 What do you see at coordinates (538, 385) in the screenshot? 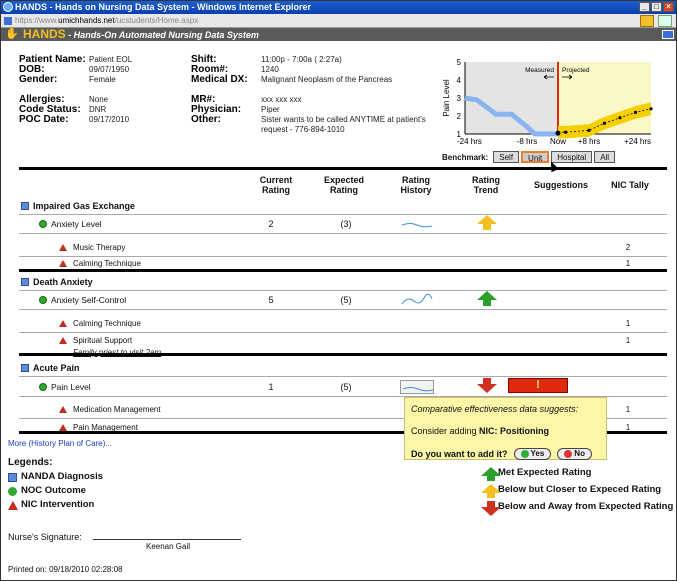
I see `suggestion-alert-button: !` at bounding box center [538, 385].